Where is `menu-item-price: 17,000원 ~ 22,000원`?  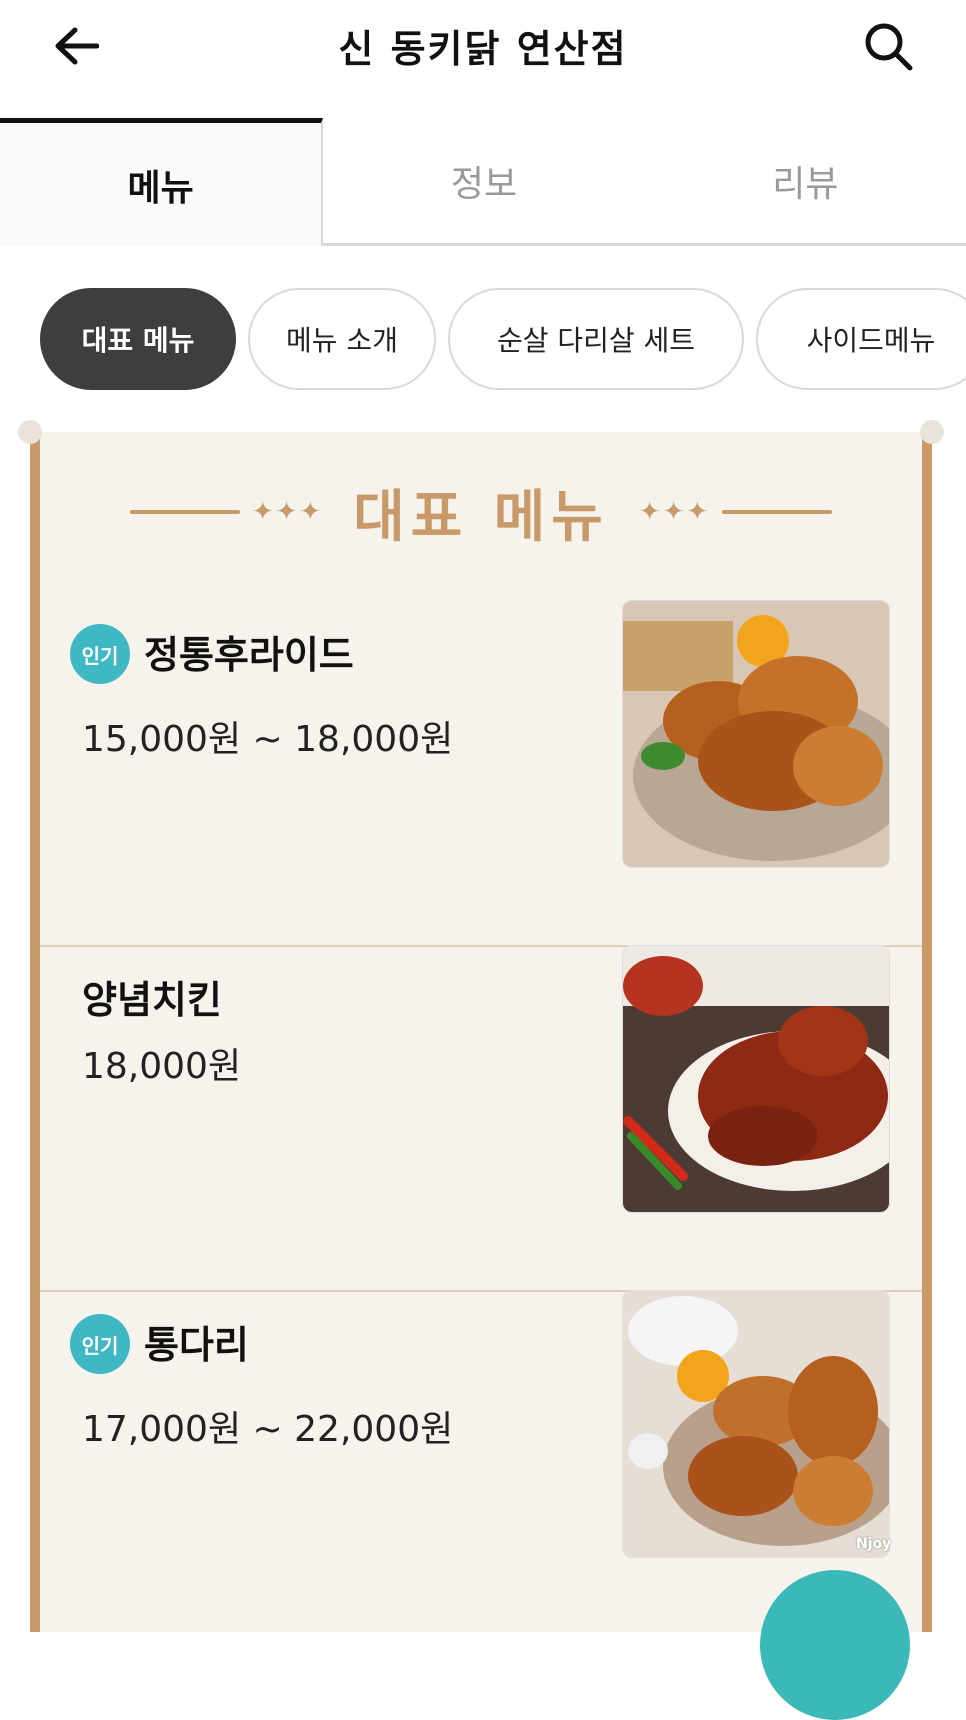
menu-item-price: 17,000원 ~ 22,000원 is located at coordinates (268, 1429).